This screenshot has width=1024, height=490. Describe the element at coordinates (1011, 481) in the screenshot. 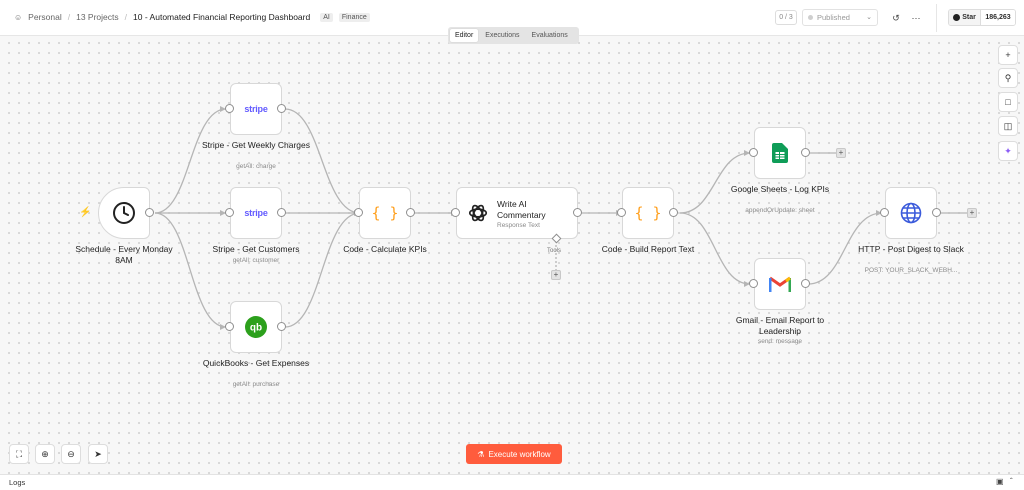

I see `chevron-up-icon: ˆ` at that location.